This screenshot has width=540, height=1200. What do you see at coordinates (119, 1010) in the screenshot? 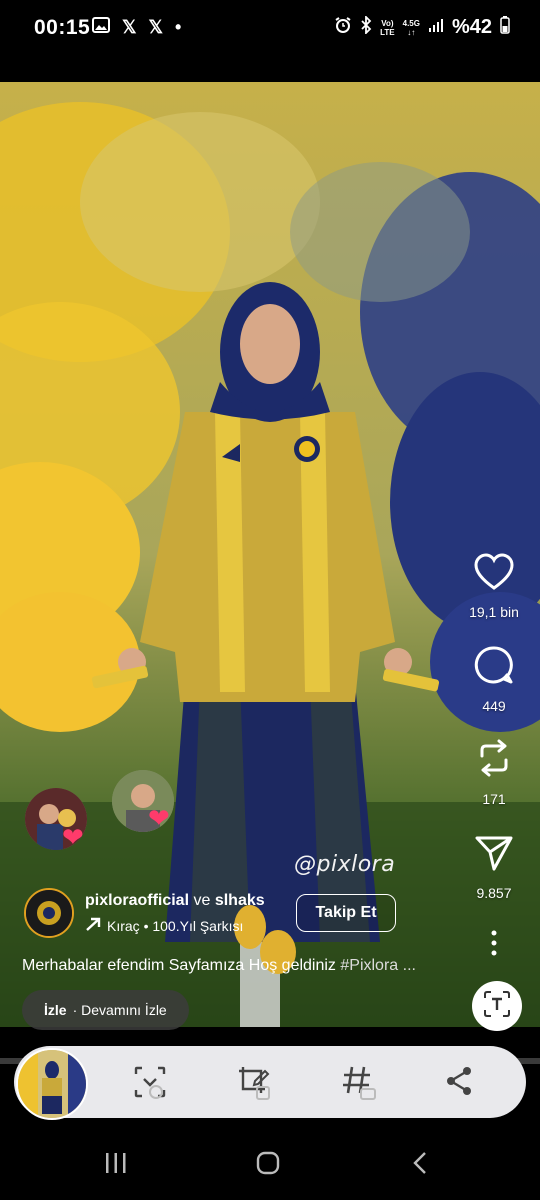
I see `watch-more-label: · Devamını İzle` at bounding box center [119, 1010].